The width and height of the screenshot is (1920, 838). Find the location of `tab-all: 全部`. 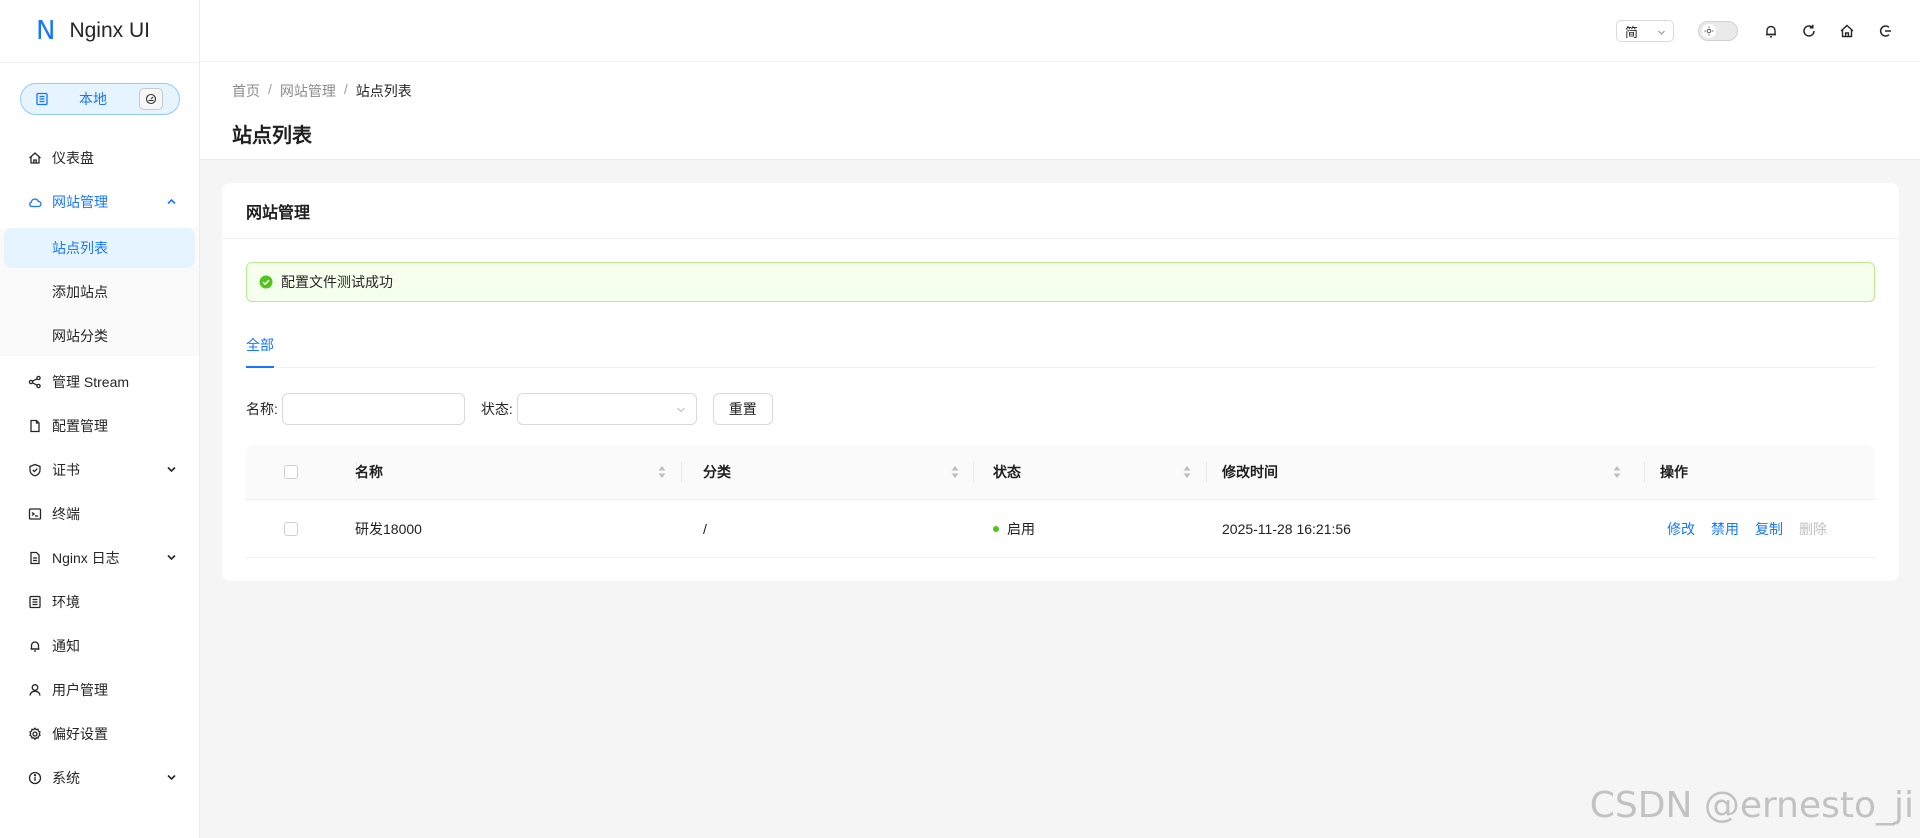

tab-all: 全部 is located at coordinates (260, 345).